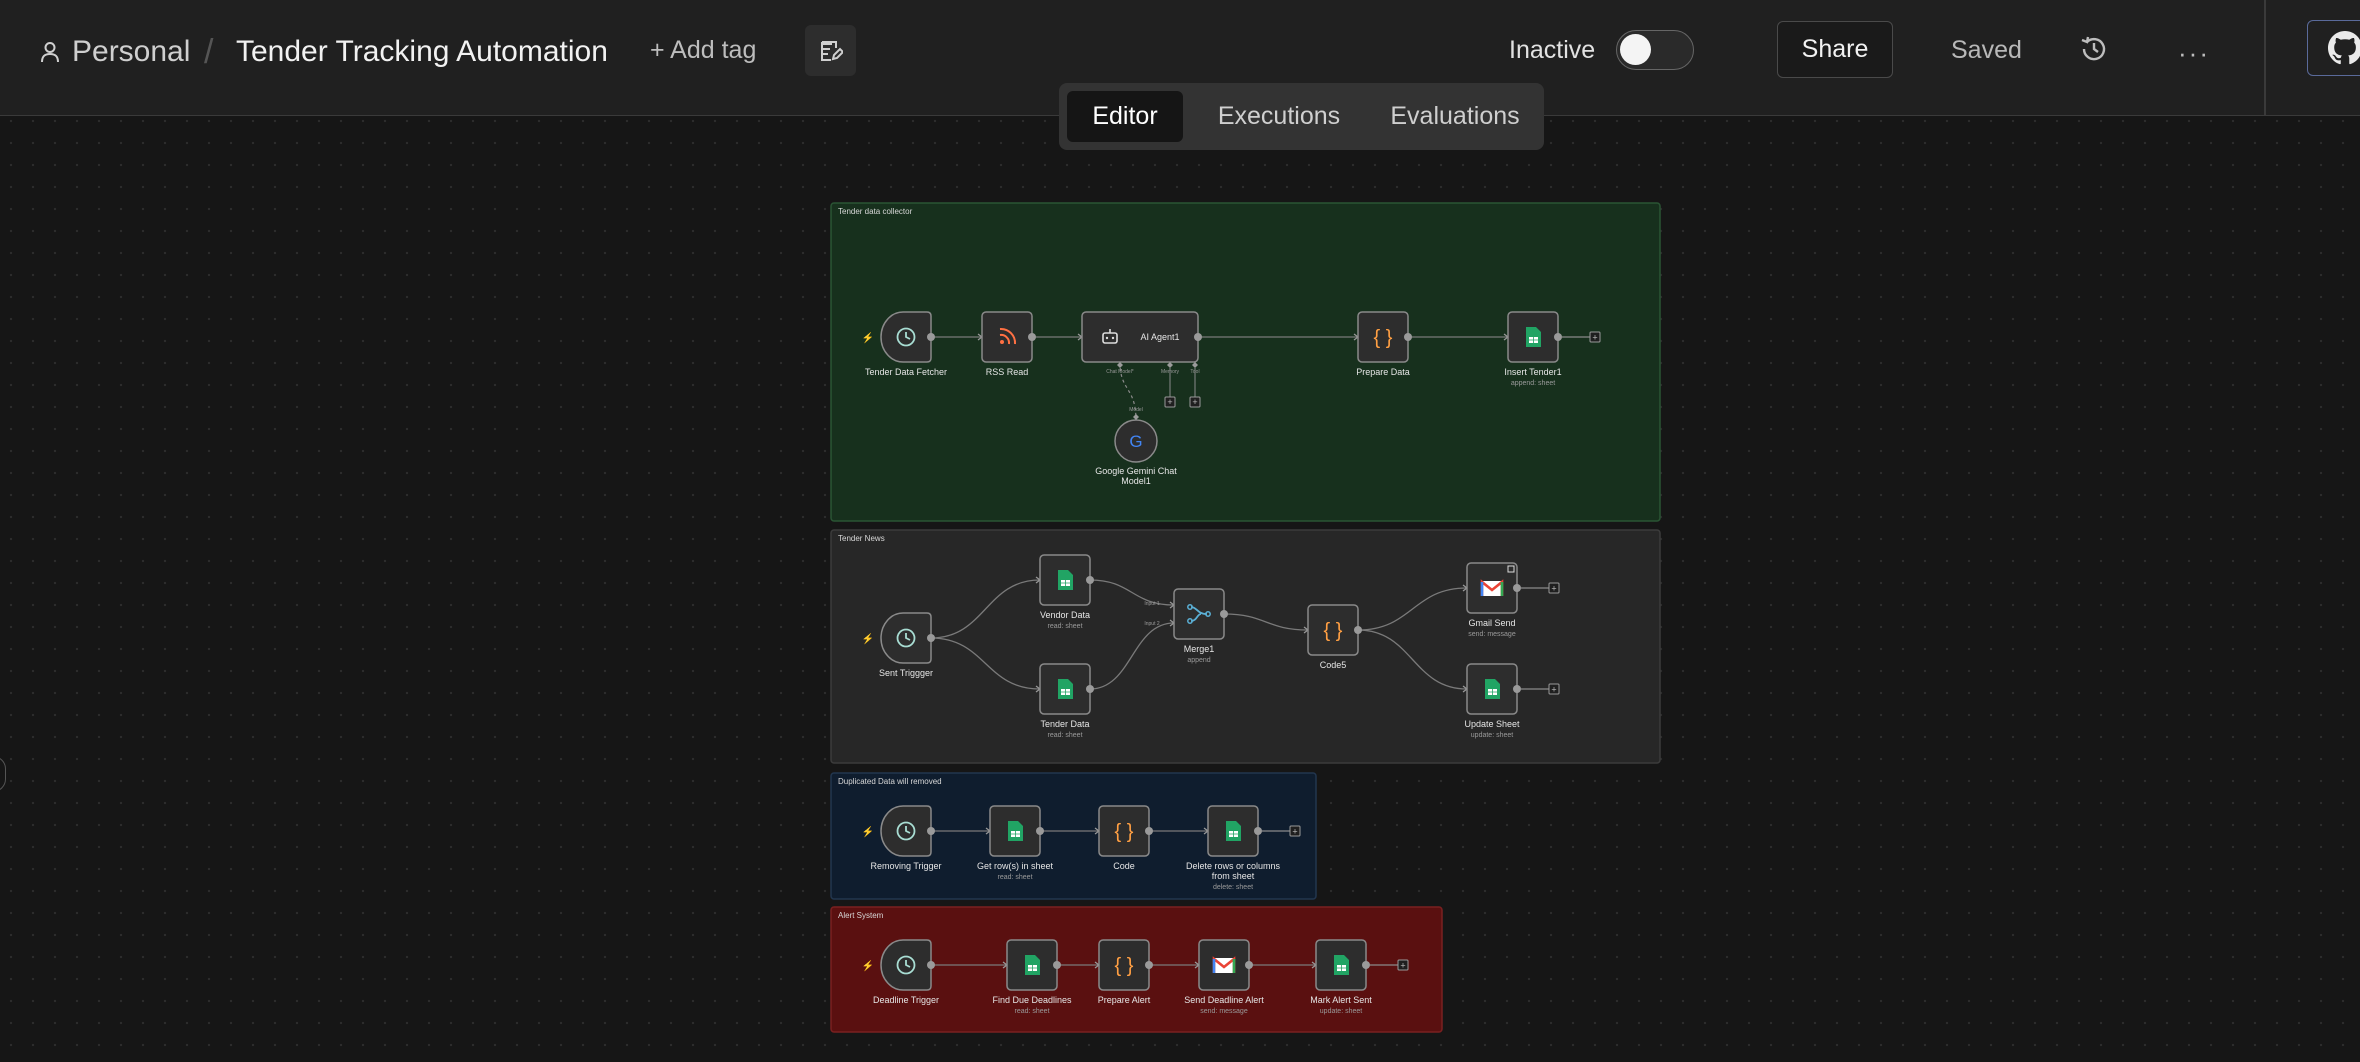 The height and width of the screenshot is (1062, 2360). Describe the element at coordinates (1279, 116) in the screenshot. I see `tab-executions: Executions` at that location.